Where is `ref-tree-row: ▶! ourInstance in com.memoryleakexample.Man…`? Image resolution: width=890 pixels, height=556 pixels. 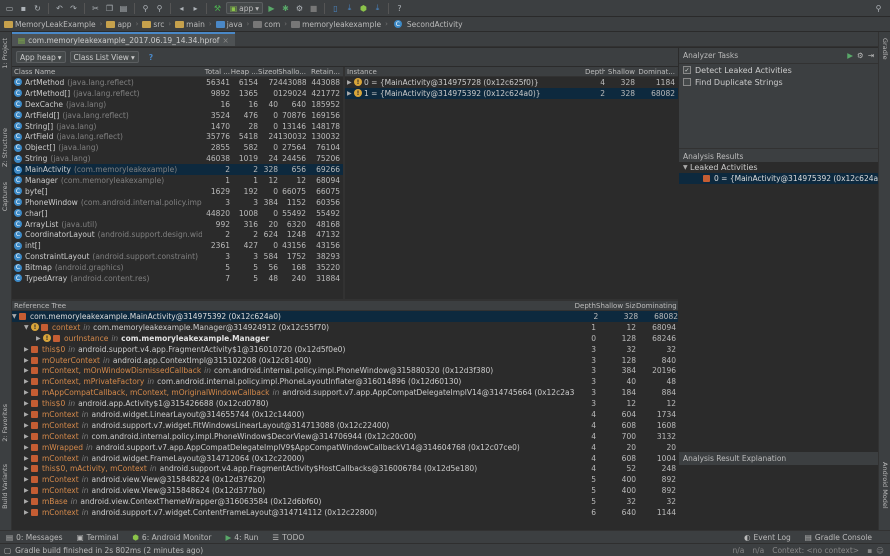 ref-tree-row: ▶! ourInstance in com.memoryleakexample.Man… is located at coordinates (345, 338).